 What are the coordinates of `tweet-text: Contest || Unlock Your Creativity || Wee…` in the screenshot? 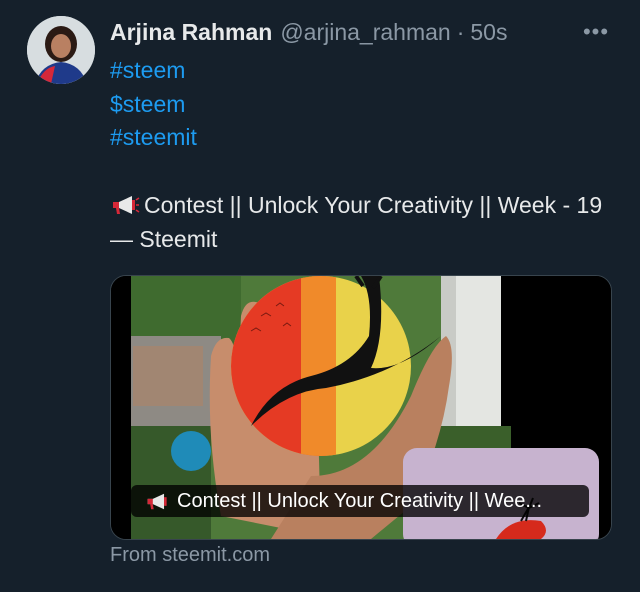 It's located at (360, 222).